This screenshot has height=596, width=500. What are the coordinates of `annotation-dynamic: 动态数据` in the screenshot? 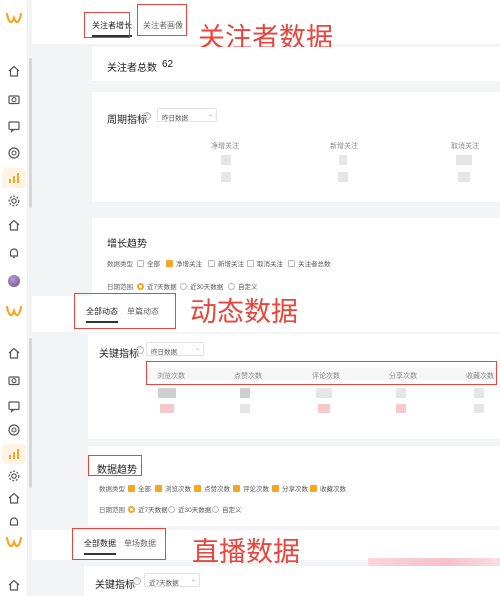 It's located at (244, 312).